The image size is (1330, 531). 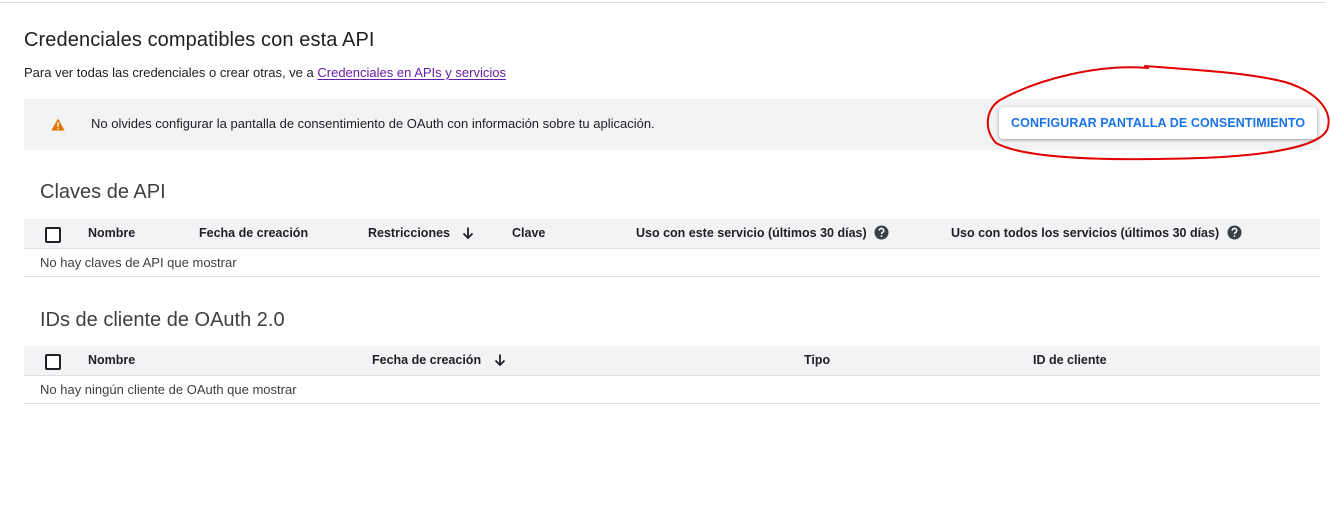 What do you see at coordinates (1158, 123) in the screenshot?
I see `configure-consent-screen-button: CONFIGURAR PANTALLA DE CONSENTIMIENTO` at bounding box center [1158, 123].